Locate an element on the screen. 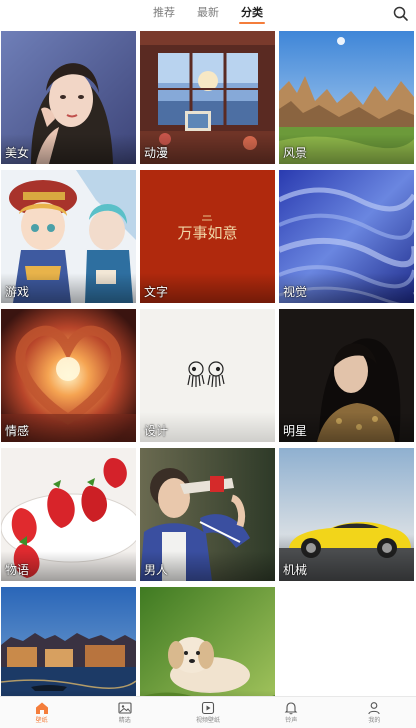 This screenshot has height=728, width=416. nav-profile-label: 我的 is located at coordinates (374, 720).